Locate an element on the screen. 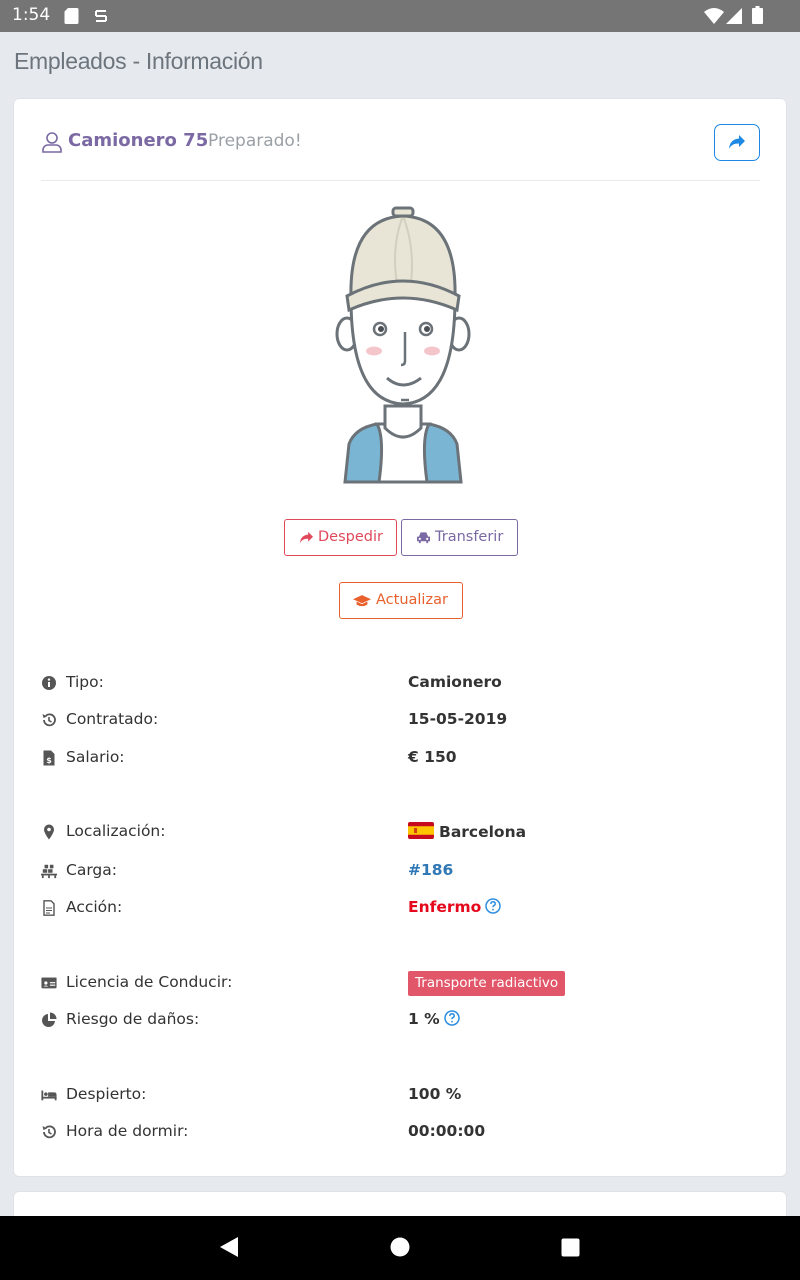 This screenshot has width=800, height=1280. status-time: 1:54 is located at coordinates (31, 15).